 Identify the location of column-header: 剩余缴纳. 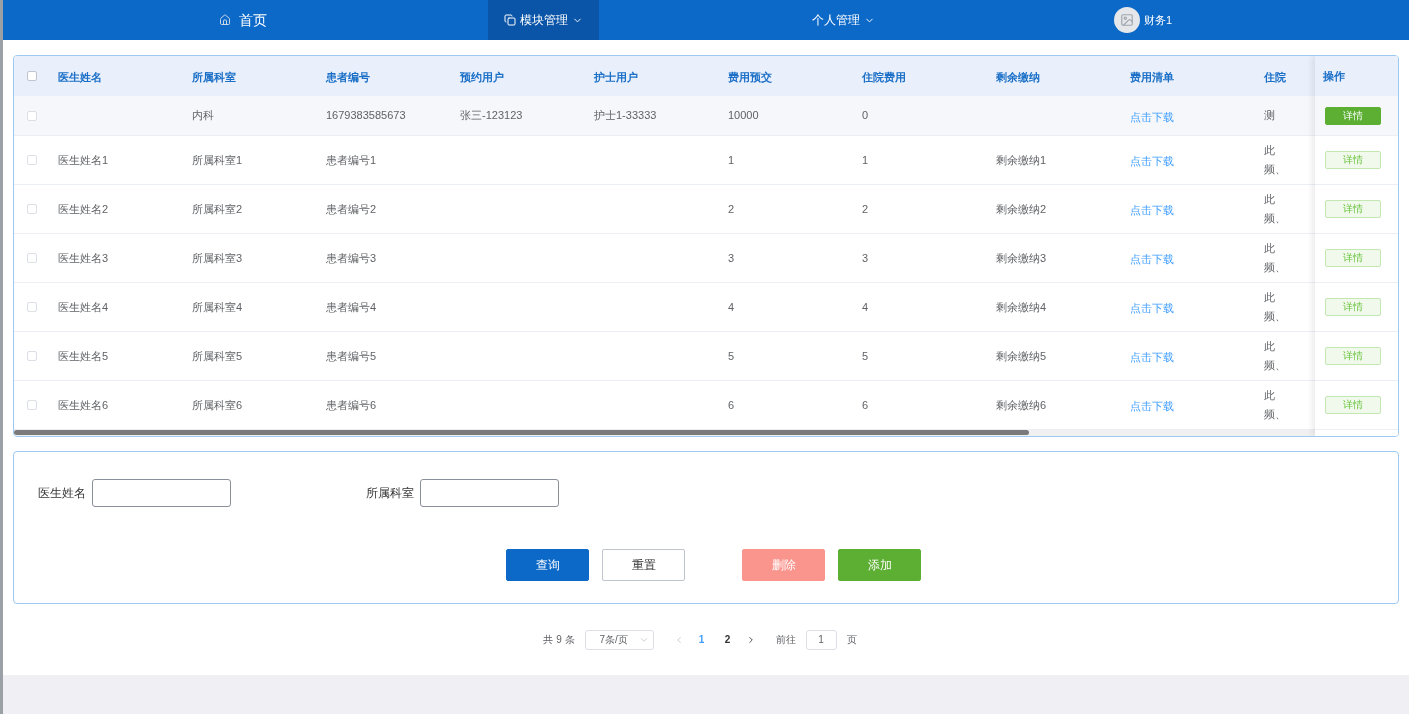
(1018, 77).